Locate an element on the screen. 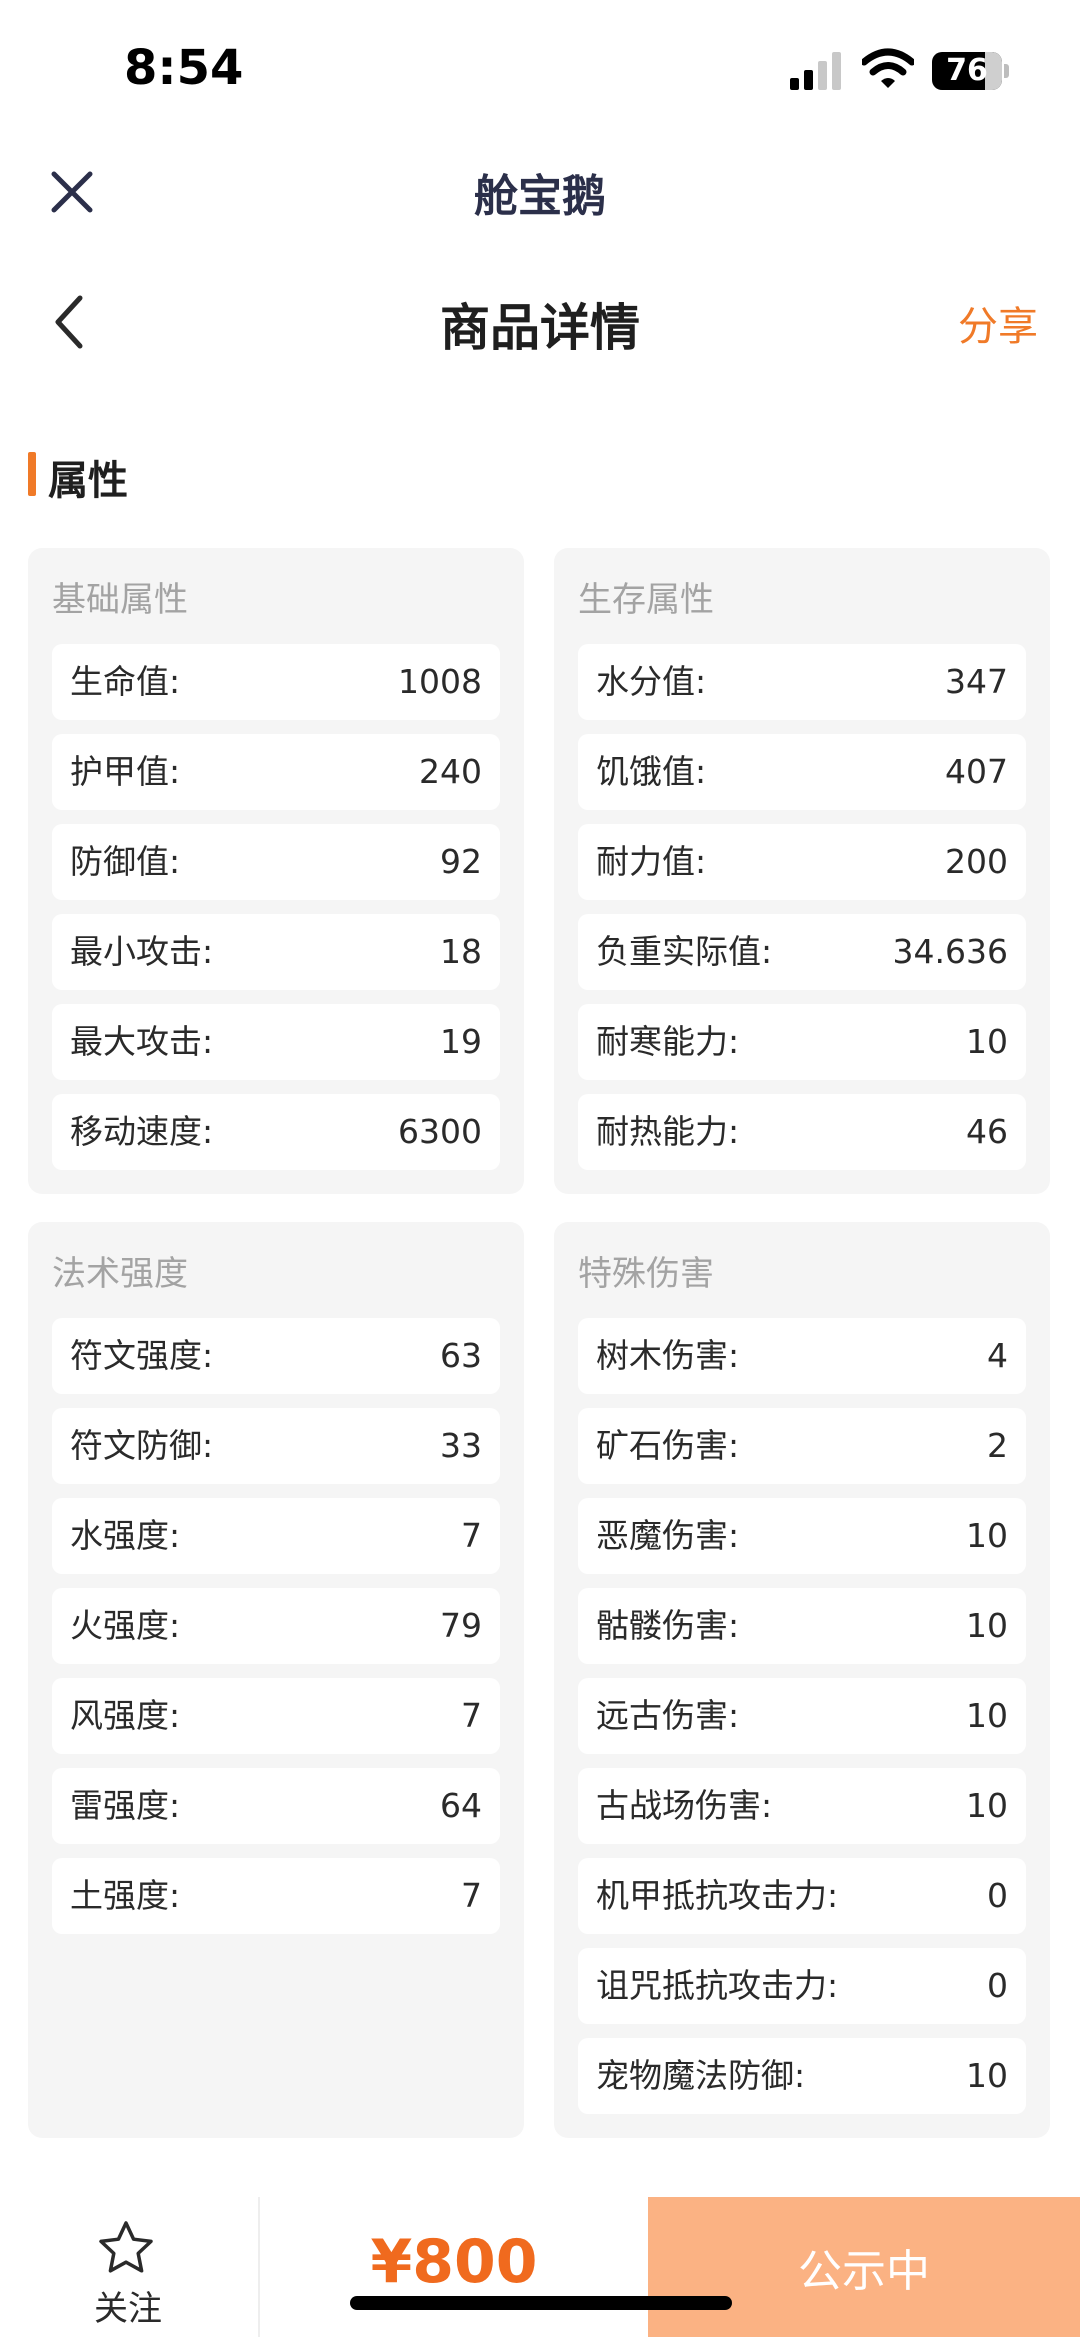 This screenshot has height=2337, width=1080. attribute-value: 33 is located at coordinates (461, 1445).